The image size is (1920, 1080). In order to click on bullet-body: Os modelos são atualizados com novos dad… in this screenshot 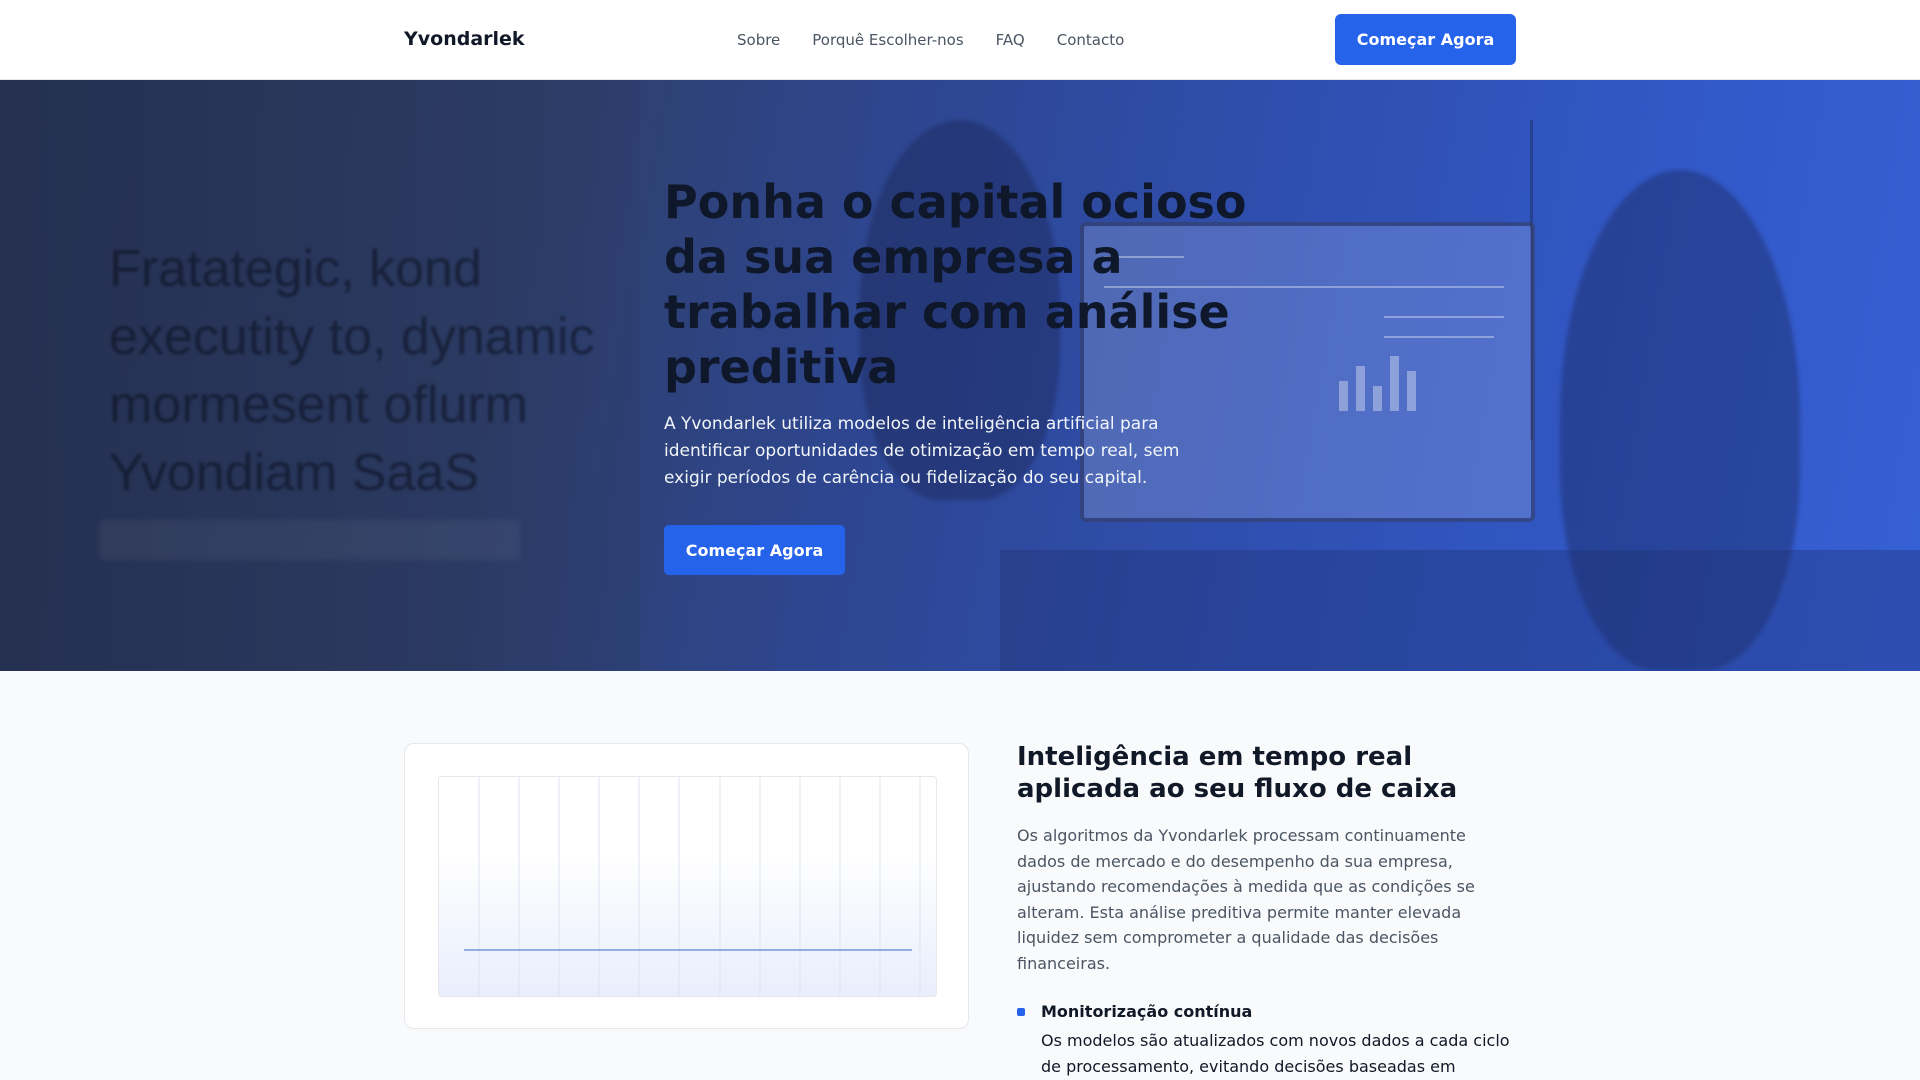, I will do `click(1275, 1053)`.